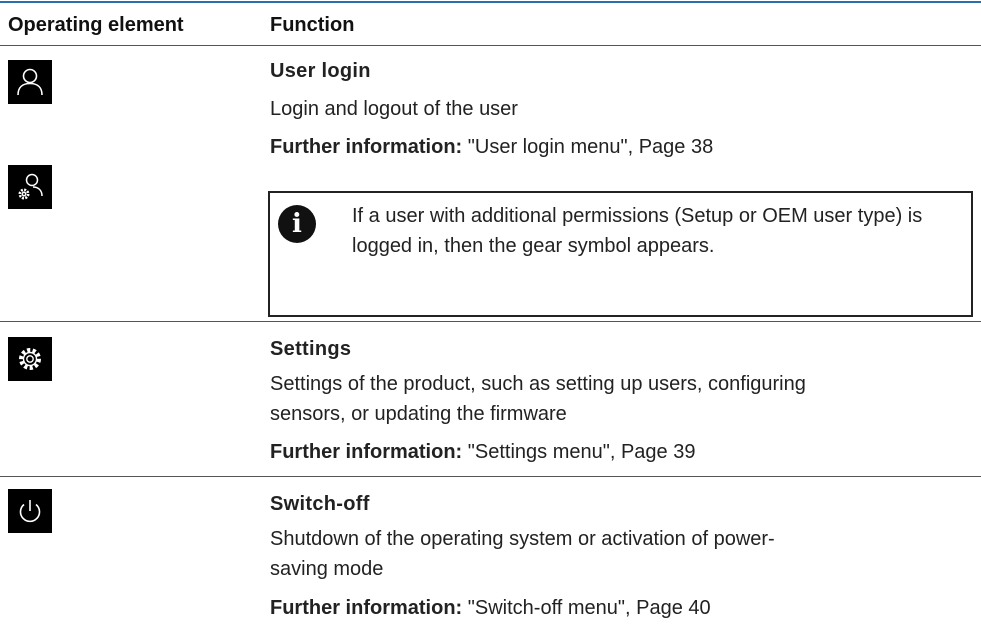 The height and width of the screenshot is (637, 981). What do you see at coordinates (418, 414) in the screenshot?
I see `settings-description-line2: sensors, or updating the firmware` at bounding box center [418, 414].